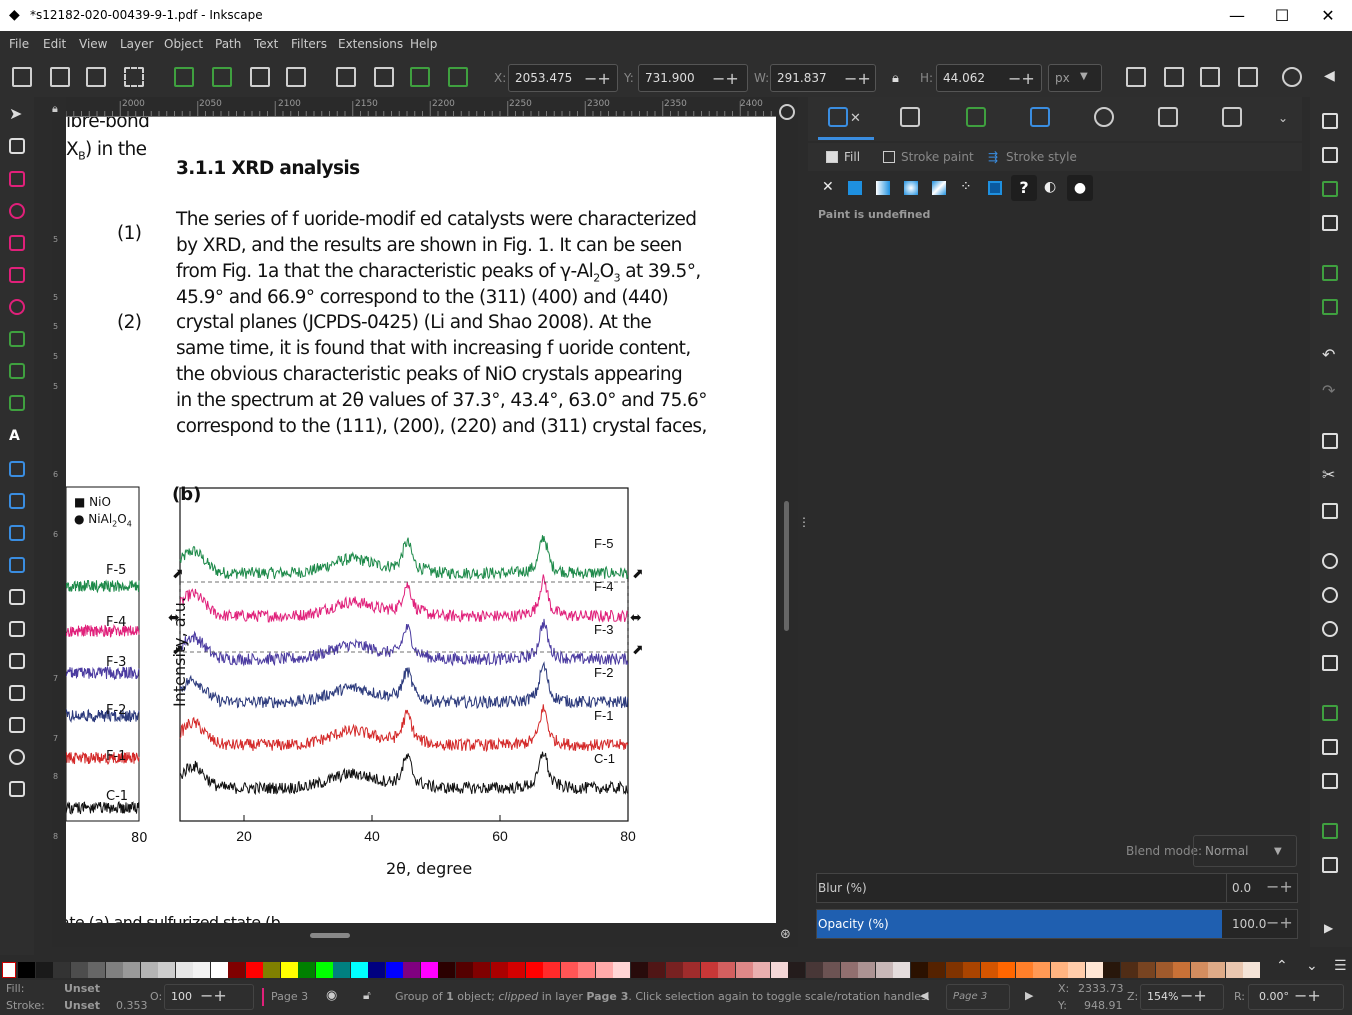  Describe the element at coordinates (296, 77) in the screenshot. I see `flip-vertical-icon` at that location.